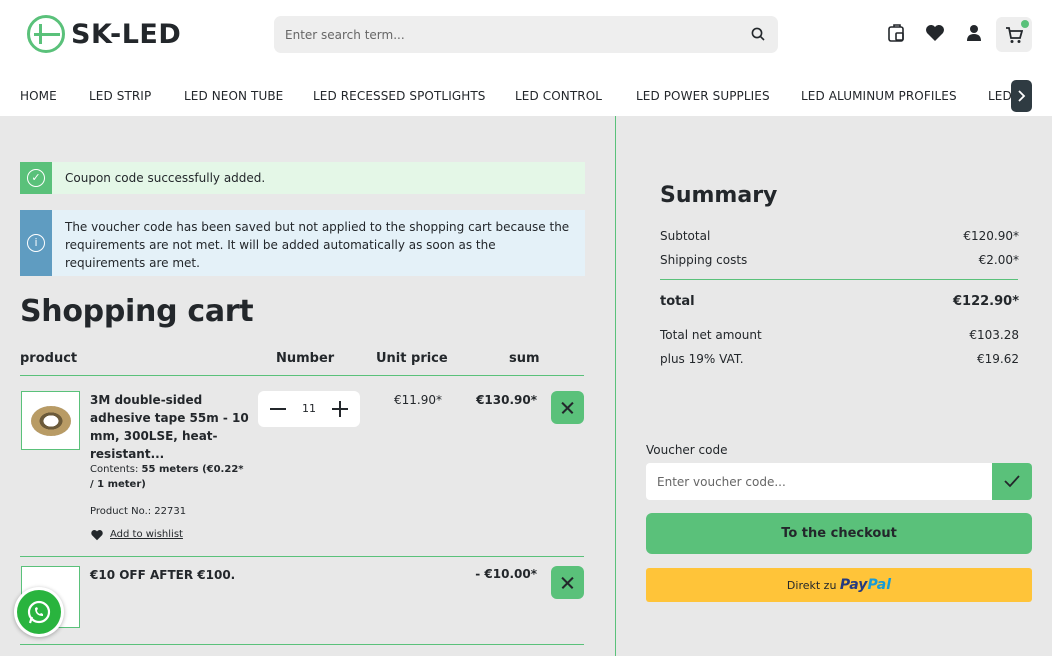 The height and width of the screenshot is (656, 1052). What do you see at coordinates (1000, 96) in the screenshot?
I see `nav-item-led: LED` at bounding box center [1000, 96].